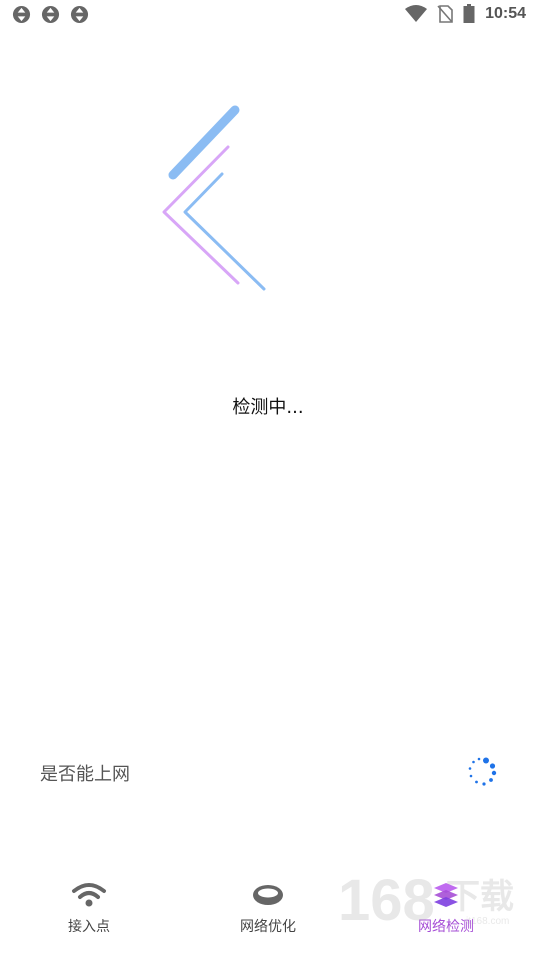 The image size is (536, 954). Describe the element at coordinates (480, 897) in the screenshot. I see `svg-text: 下载` at that location.